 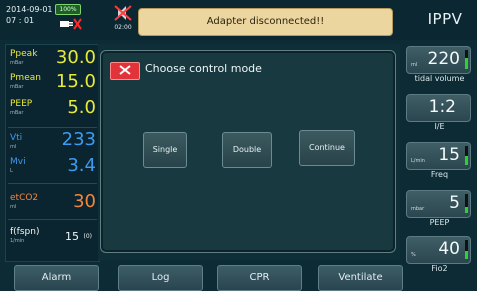 I want to click on ventilate-button: Ventilate, so click(x=360, y=278).